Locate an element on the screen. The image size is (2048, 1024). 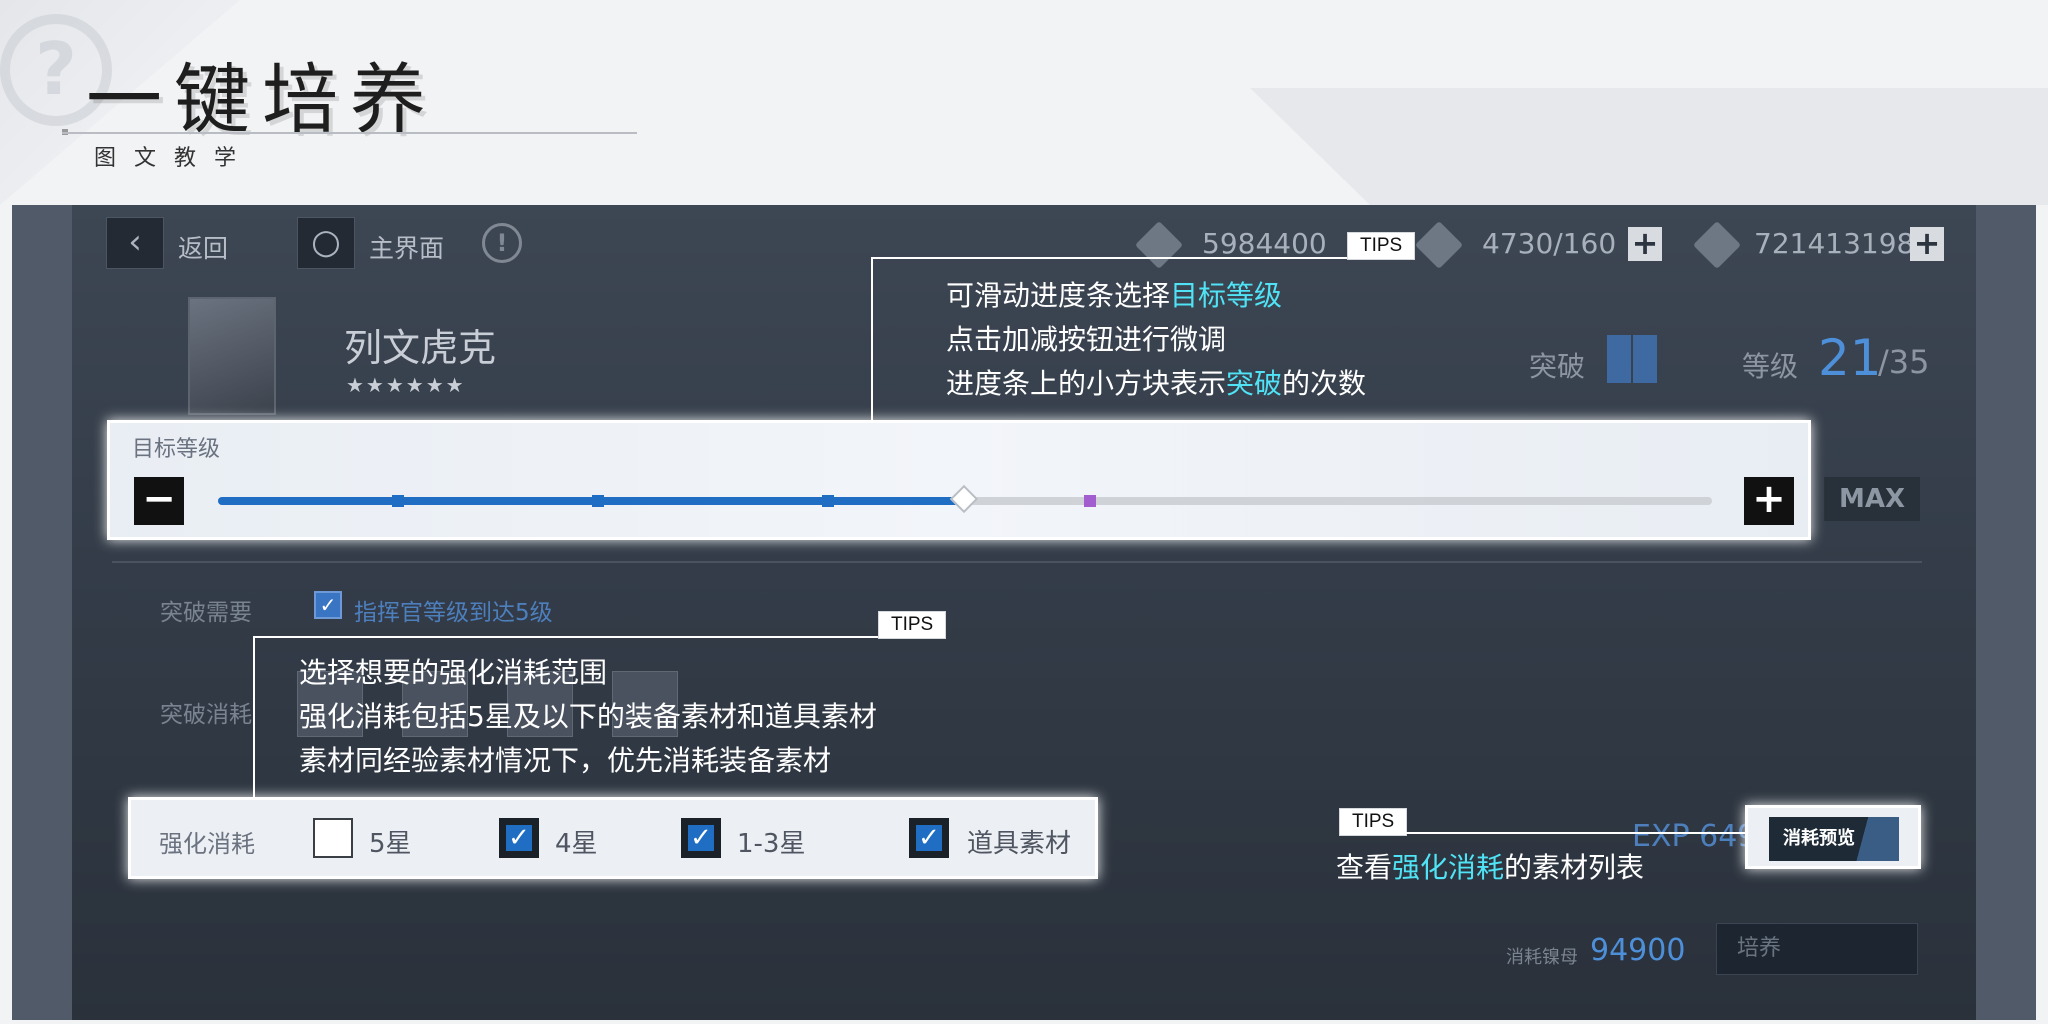
character-name: 列文虎克 is located at coordinates (420, 348).